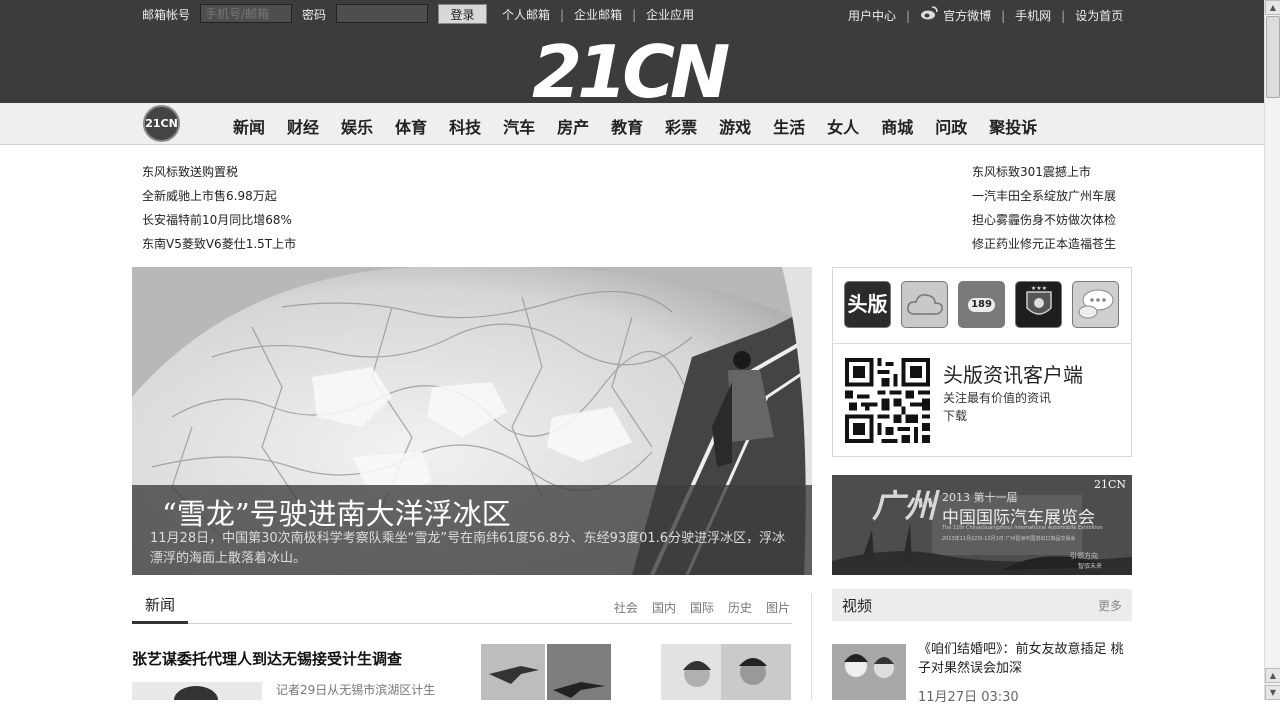 The height and width of the screenshot is (705, 1280). What do you see at coordinates (740, 608) in the screenshot?
I see `tab-history: 历史` at bounding box center [740, 608].